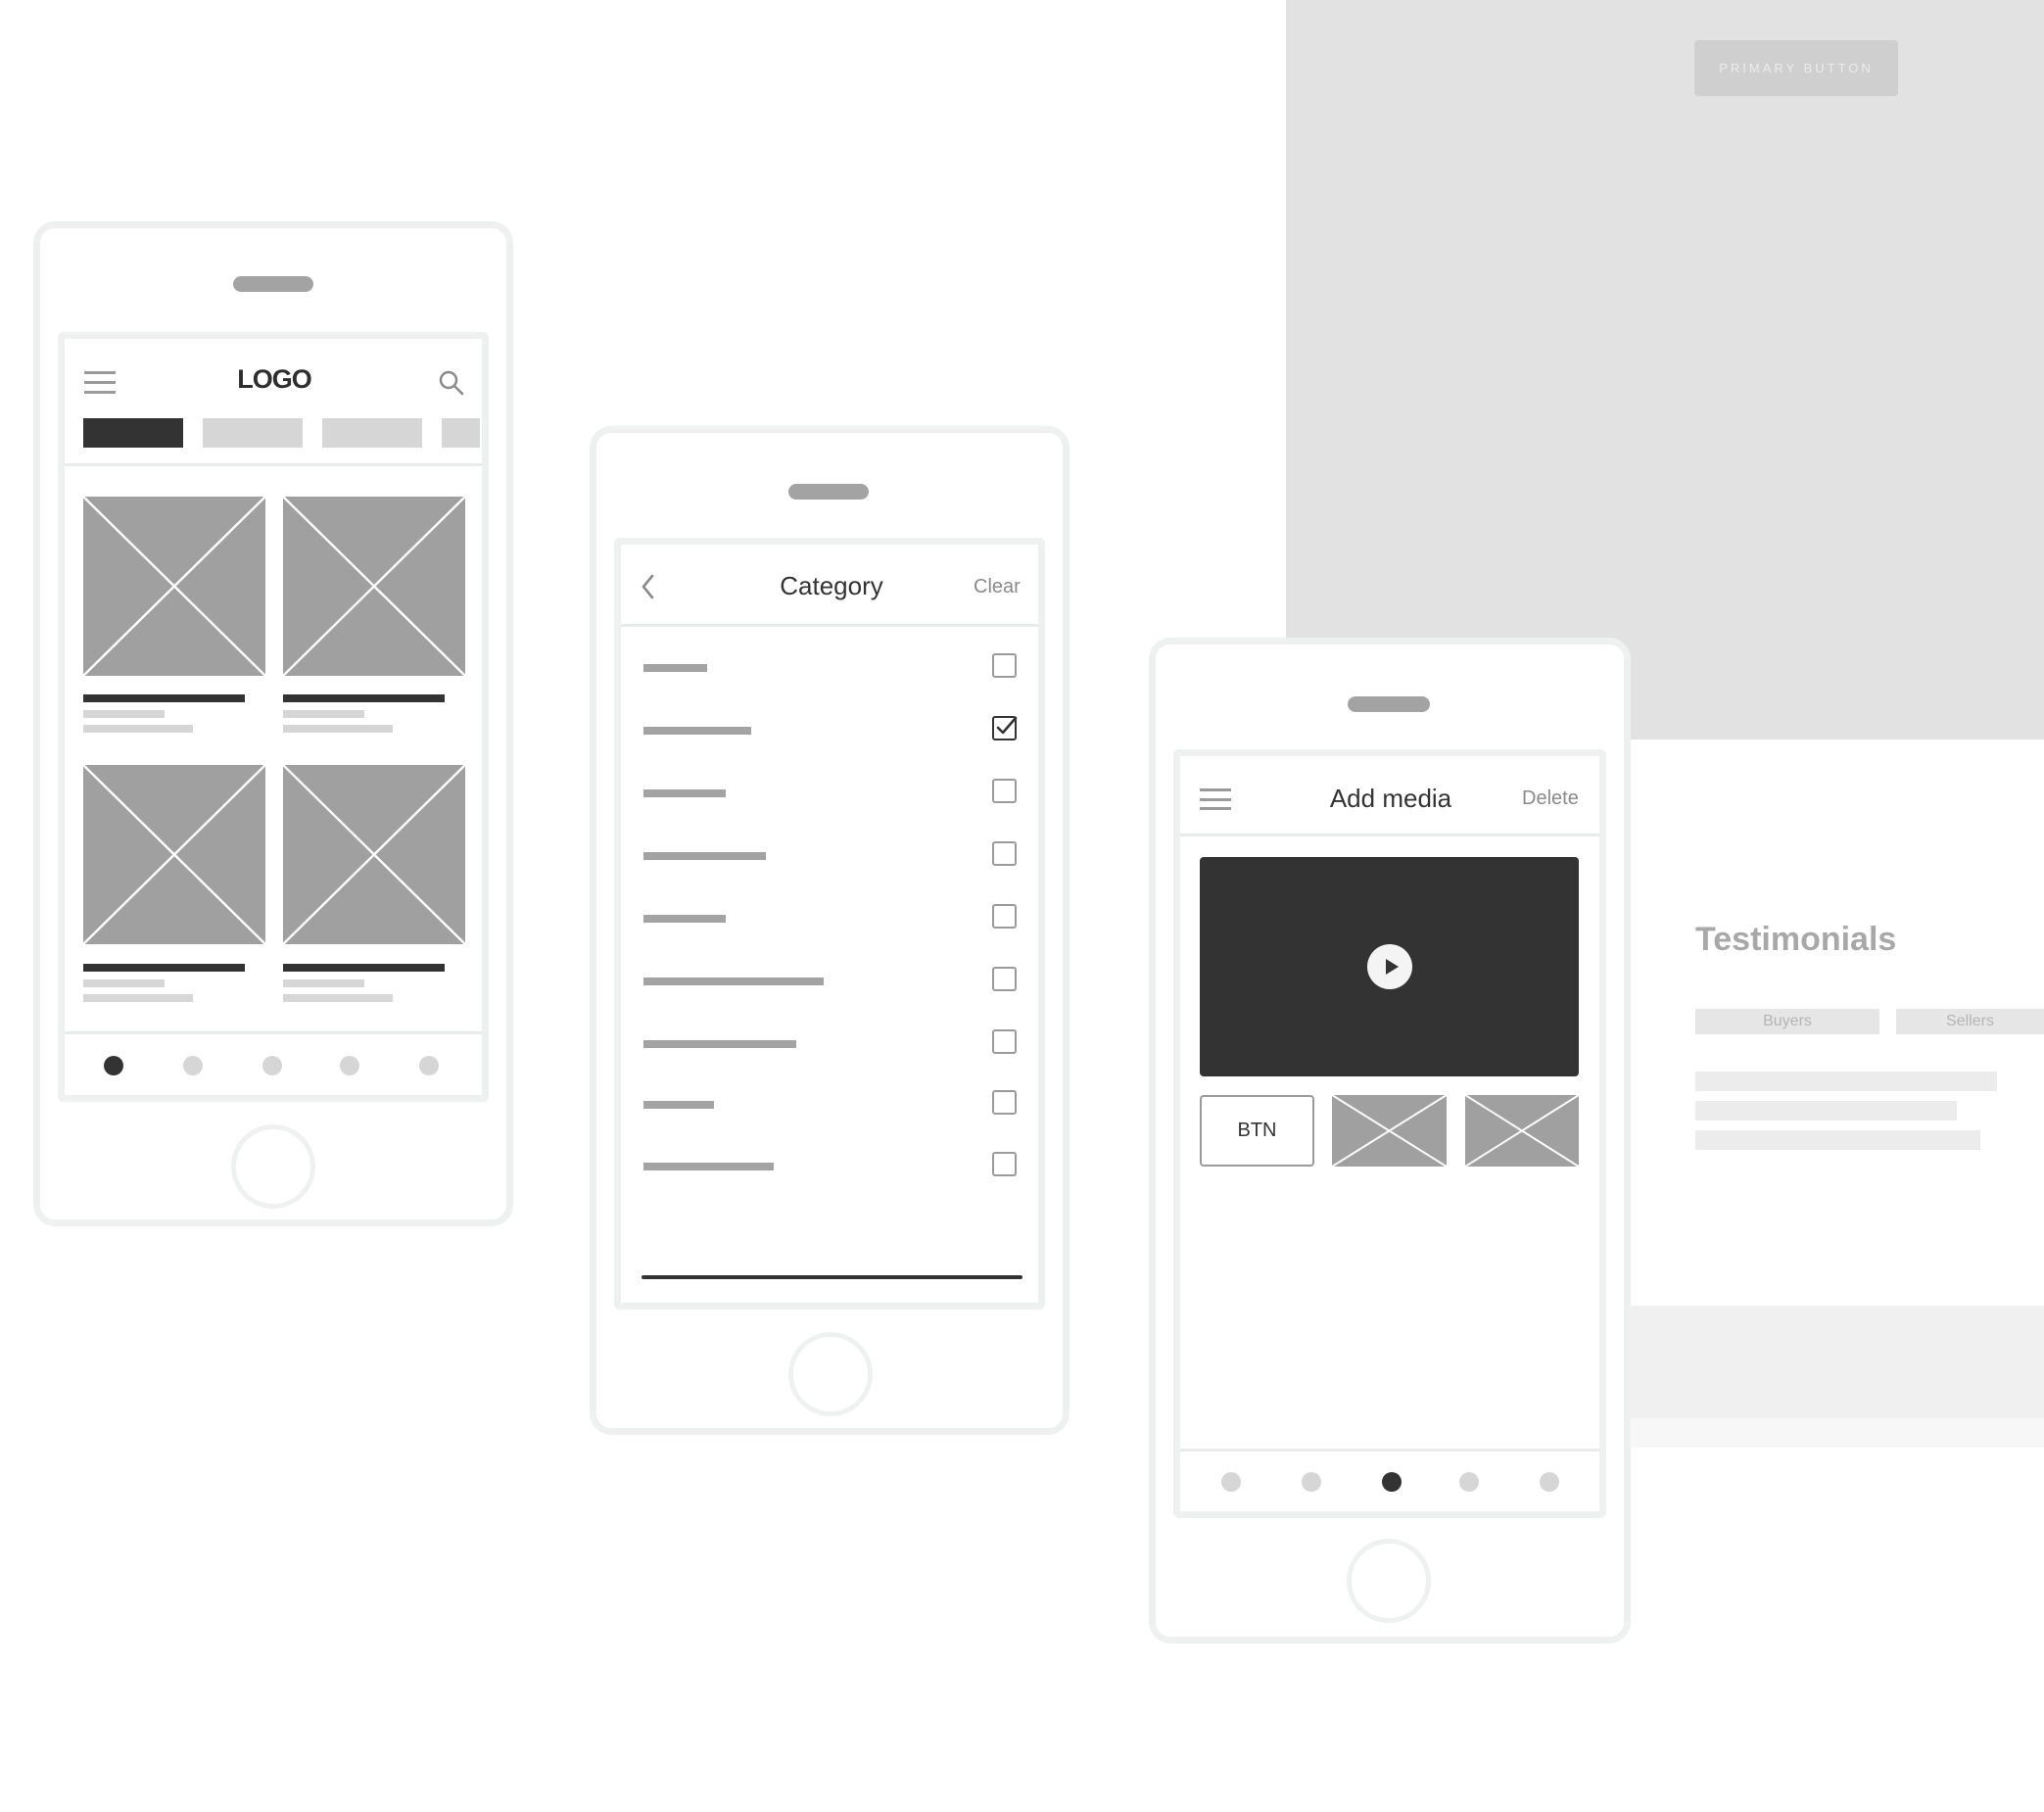  Describe the element at coordinates (1257, 1131) in the screenshot. I see `btn-button: BTN` at that location.